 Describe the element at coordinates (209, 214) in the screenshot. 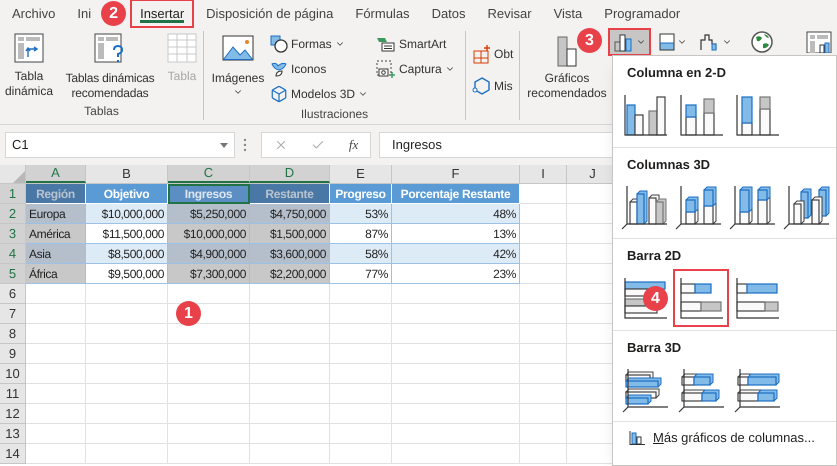

I see `table-cell: $5,250,000` at that location.